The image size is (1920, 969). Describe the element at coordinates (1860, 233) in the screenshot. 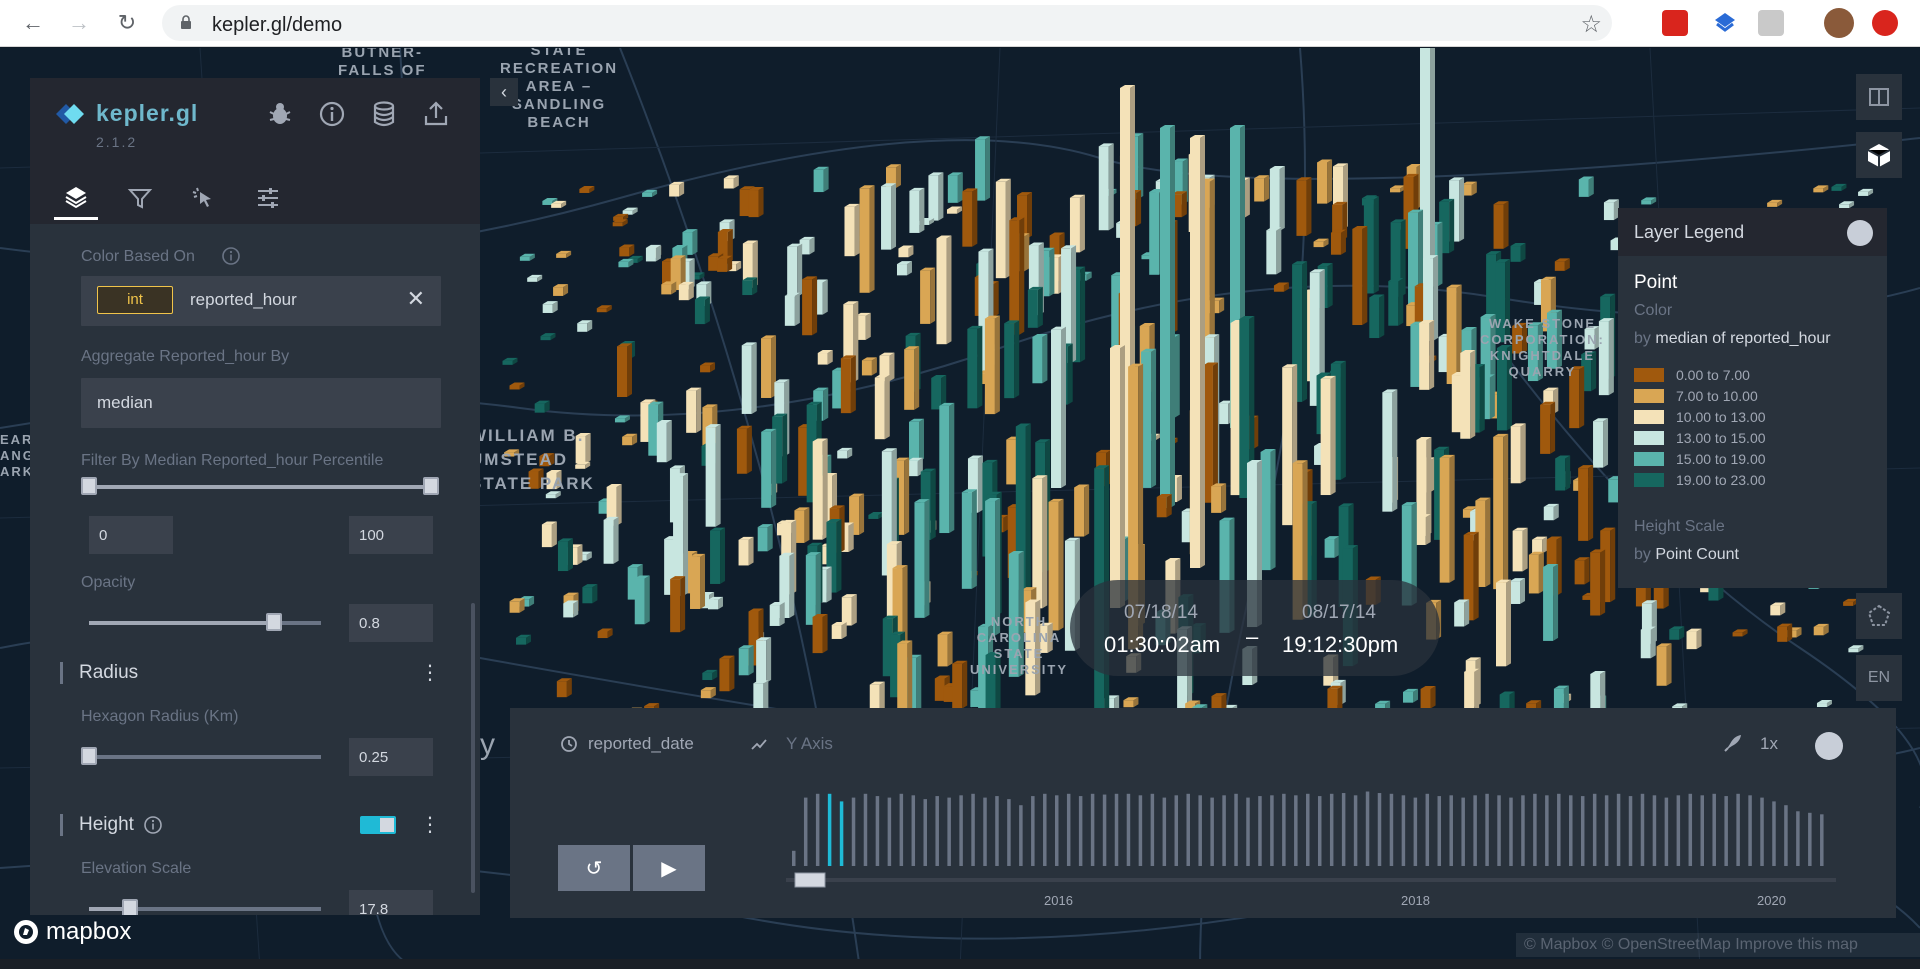

I see `legend-collapse-icon` at that location.